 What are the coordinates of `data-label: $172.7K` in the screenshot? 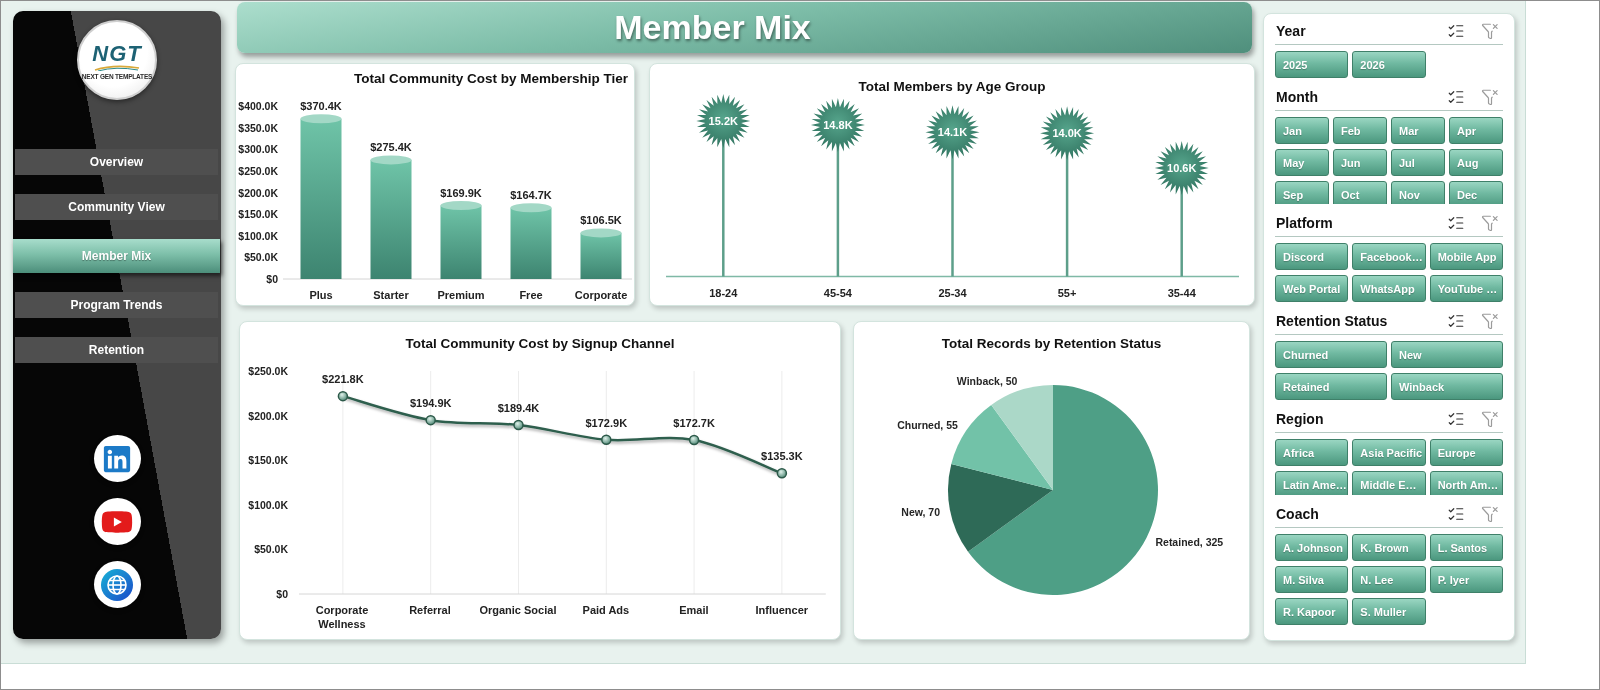 It's located at (694, 422).